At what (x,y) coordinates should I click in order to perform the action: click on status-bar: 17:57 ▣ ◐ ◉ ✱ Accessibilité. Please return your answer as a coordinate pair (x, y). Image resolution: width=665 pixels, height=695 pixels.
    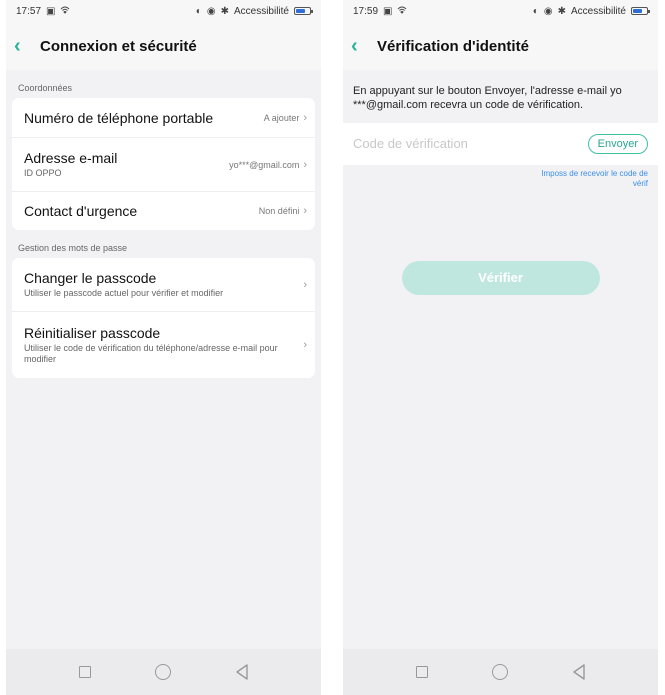
    Looking at the image, I should click on (163, 11).